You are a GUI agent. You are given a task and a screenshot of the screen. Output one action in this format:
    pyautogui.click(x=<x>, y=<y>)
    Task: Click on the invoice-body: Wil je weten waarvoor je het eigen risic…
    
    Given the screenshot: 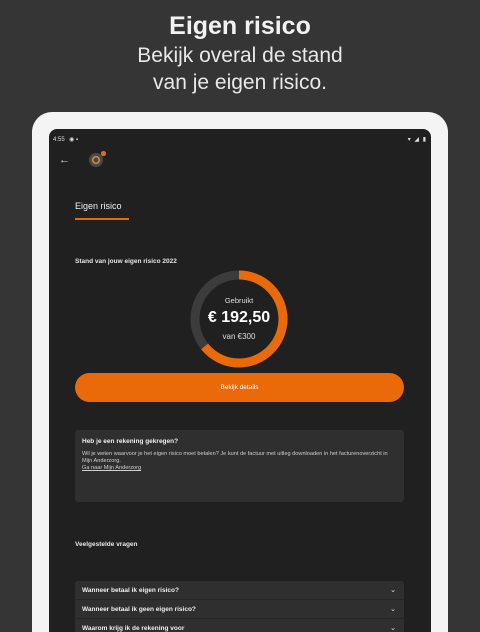 What is the action you would take?
    pyautogui.click(x=235, y=457)
    